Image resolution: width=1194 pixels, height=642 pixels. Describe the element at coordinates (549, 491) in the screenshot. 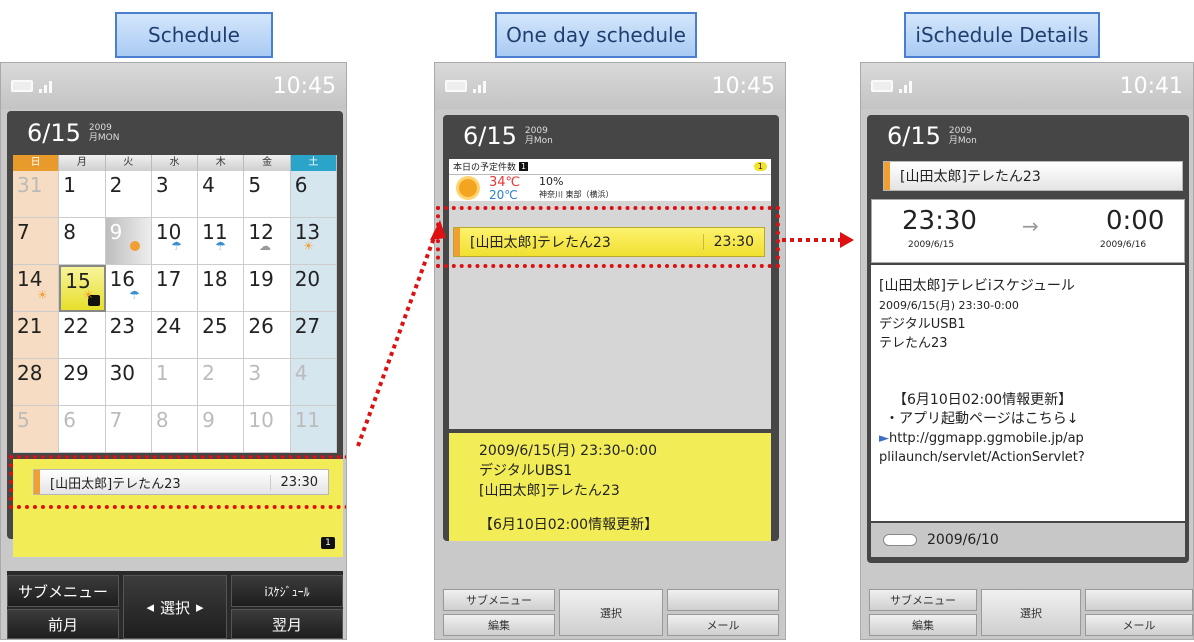

I see `detail-title: [山田太郎]テレたん23` at that location.